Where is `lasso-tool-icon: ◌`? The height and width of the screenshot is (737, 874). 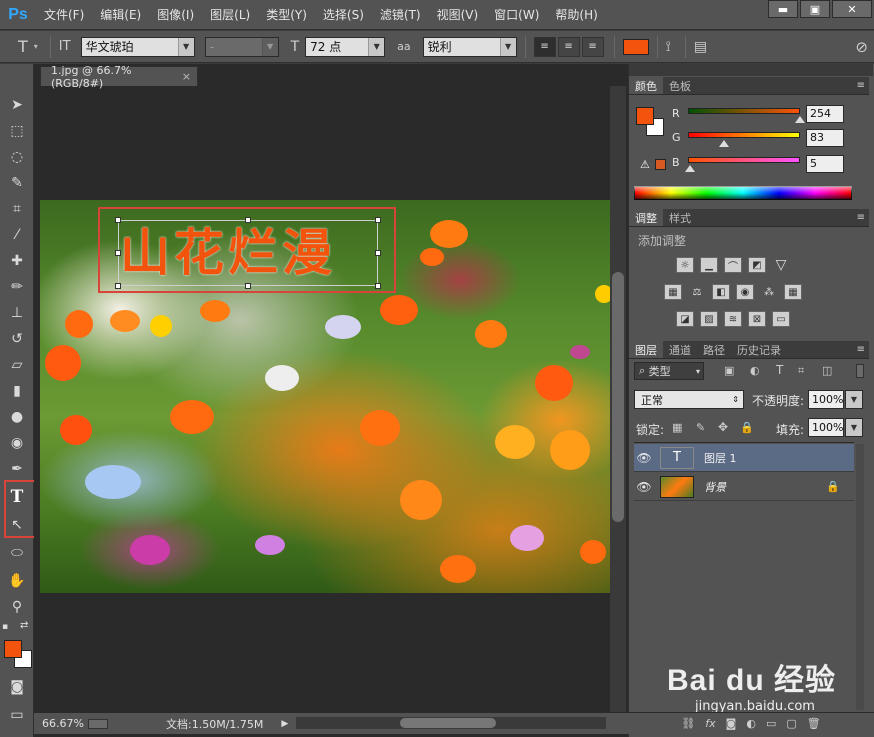 lasso-tool-icon: ◌ is located at coordinates (17, 157).